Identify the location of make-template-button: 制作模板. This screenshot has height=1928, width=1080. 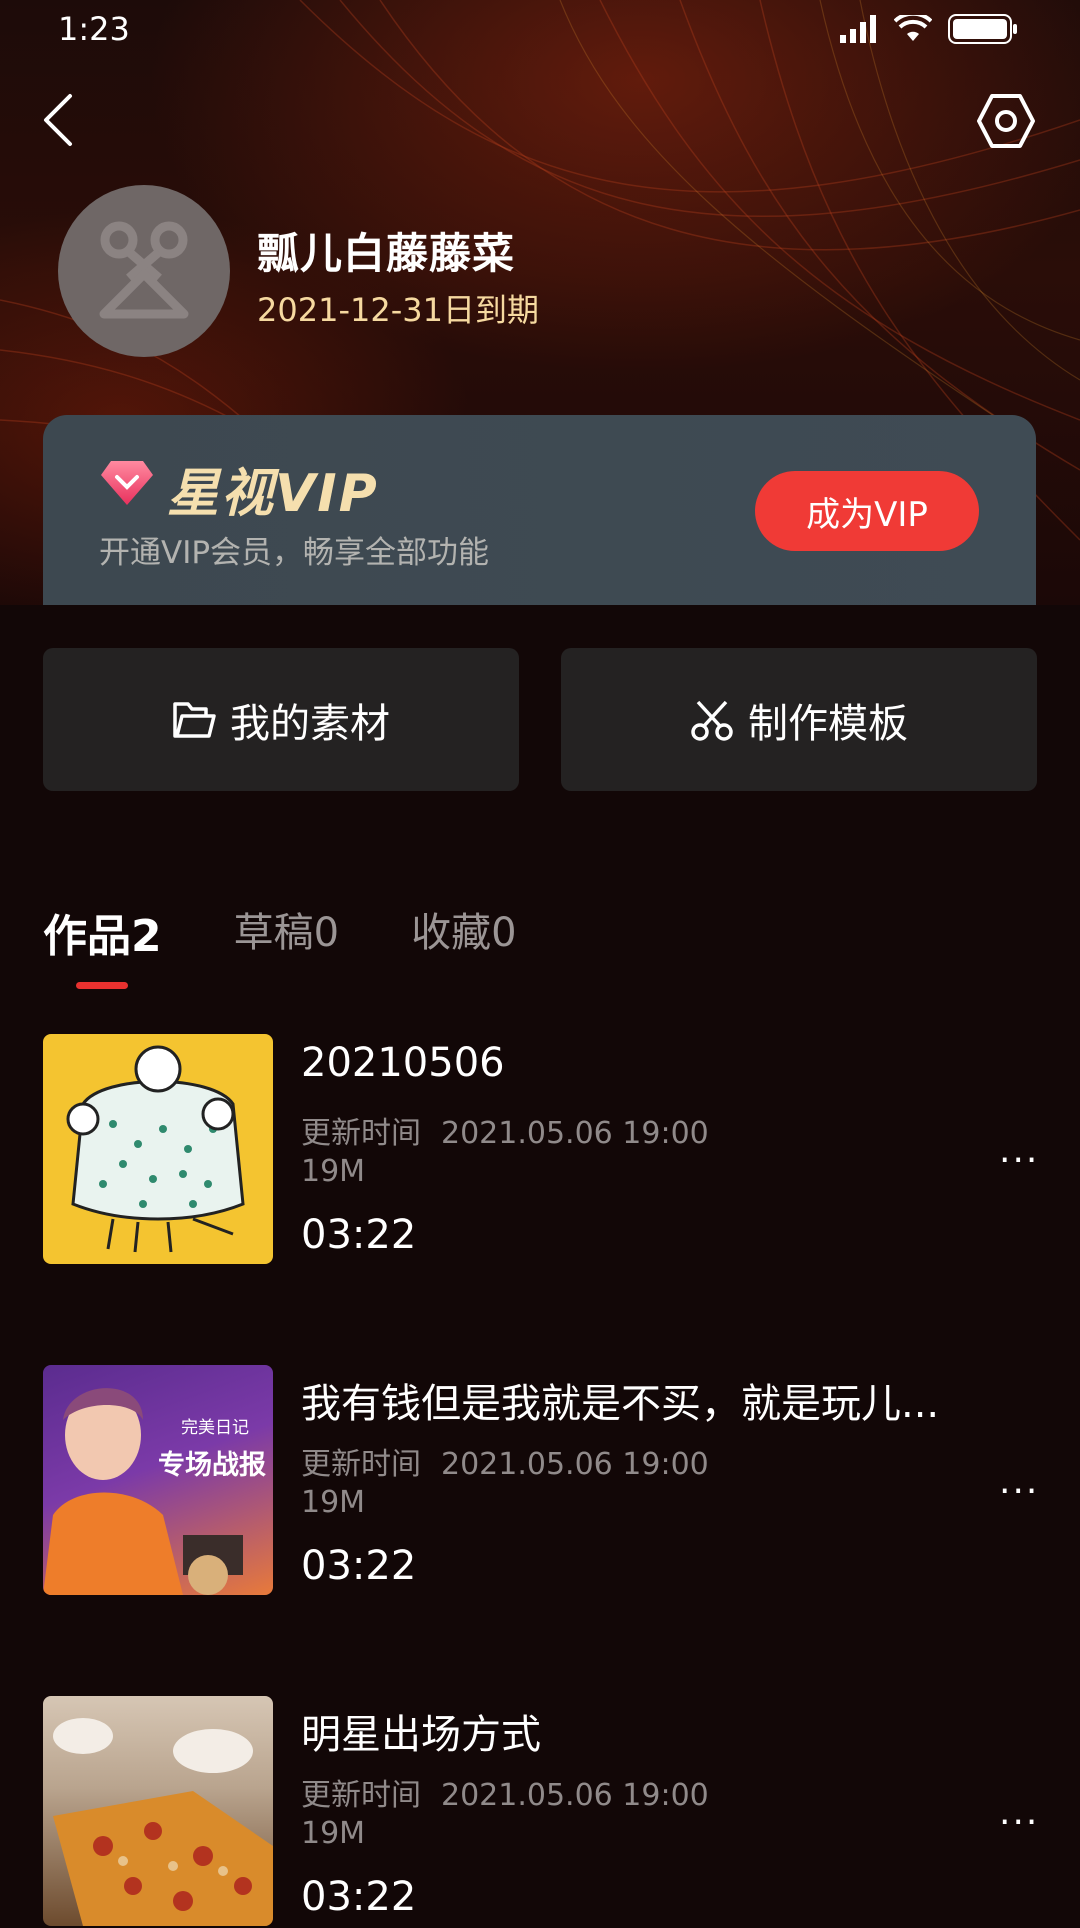
(799, 719).